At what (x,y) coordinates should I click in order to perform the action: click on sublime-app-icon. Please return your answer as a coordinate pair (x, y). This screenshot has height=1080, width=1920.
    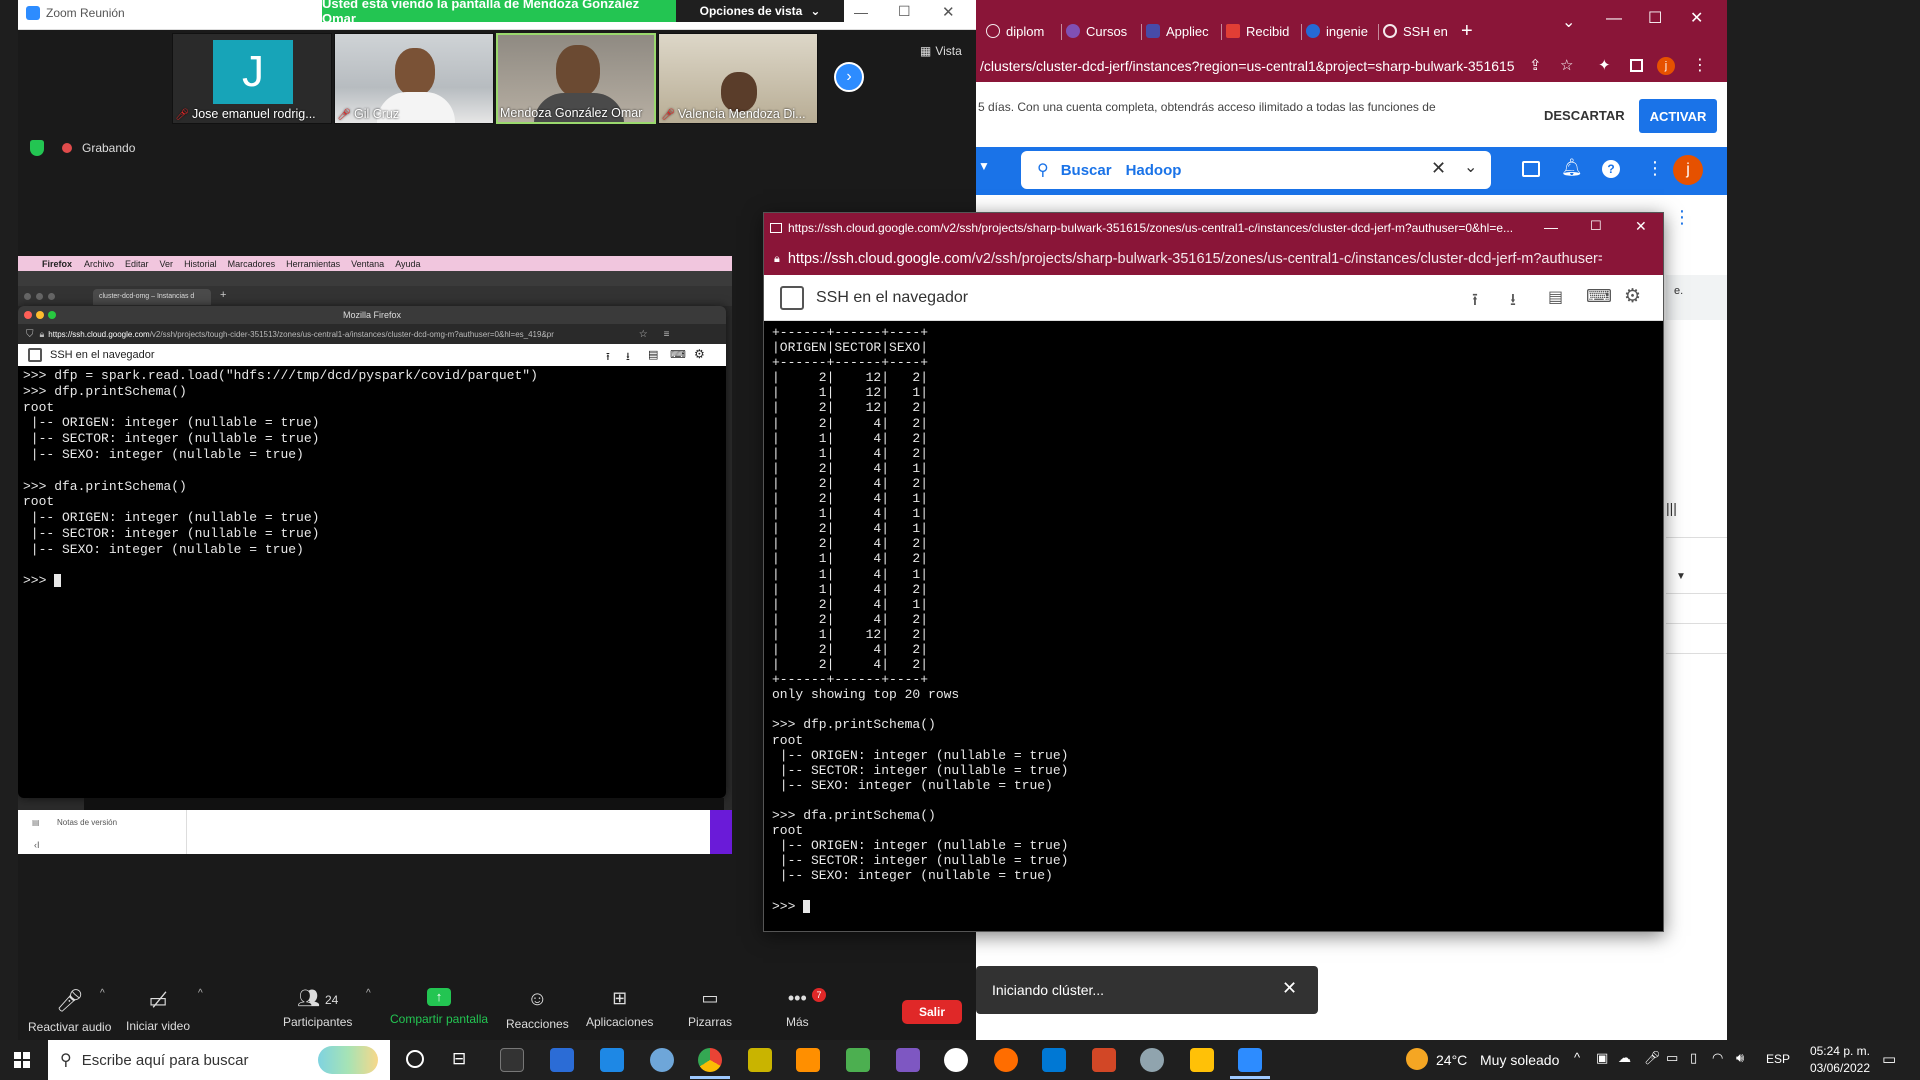
    Looking at the image, I should click on (808, 1060).